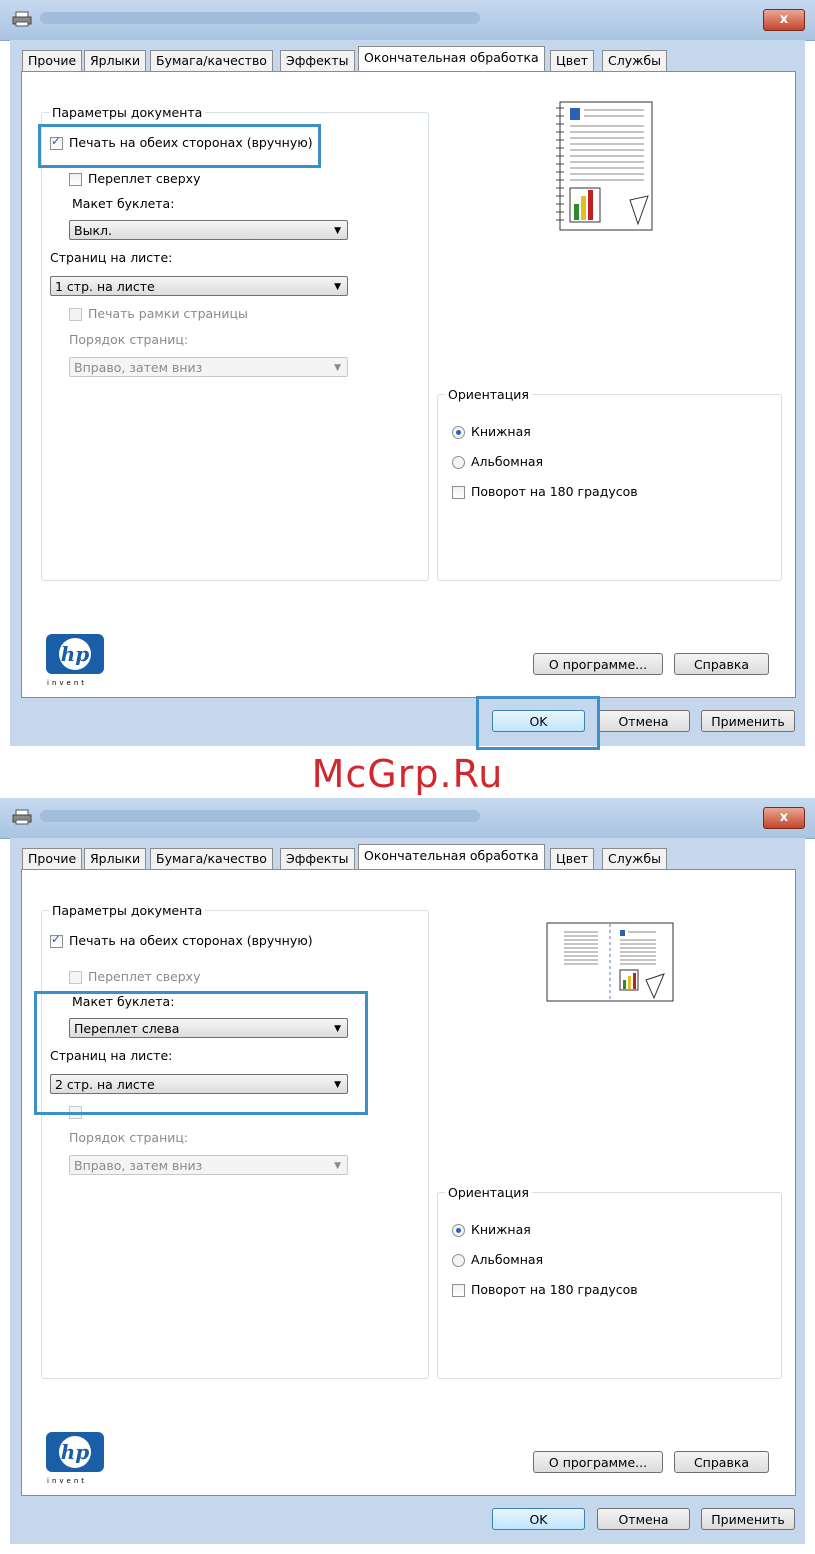  I want to click on booklet-select: Выкл. ▼, so click(208, 230).